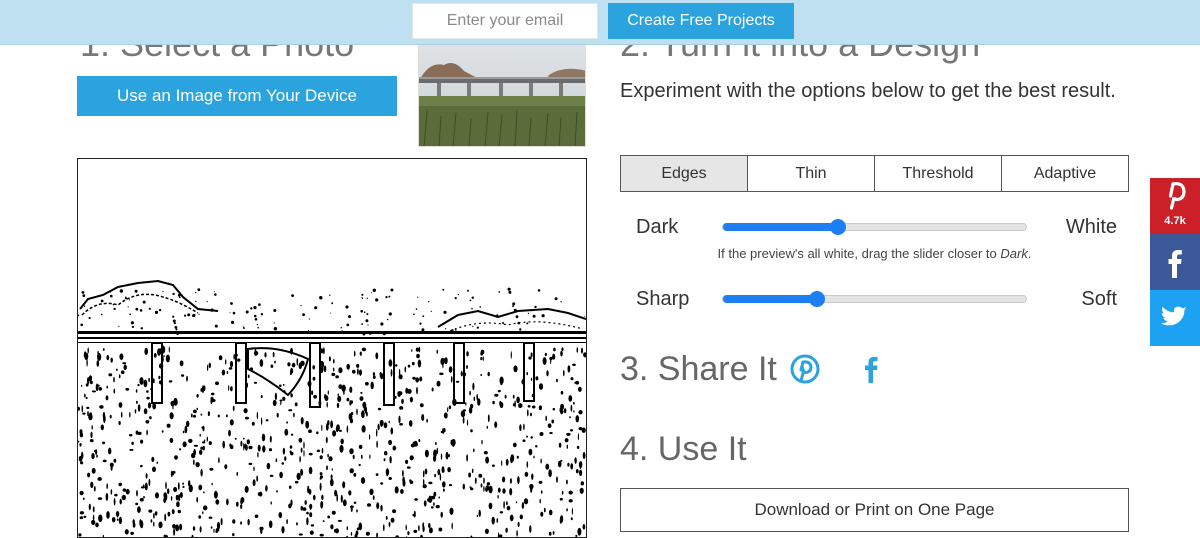  I want to click on source-photo-thumbnail, so click(502, 93).